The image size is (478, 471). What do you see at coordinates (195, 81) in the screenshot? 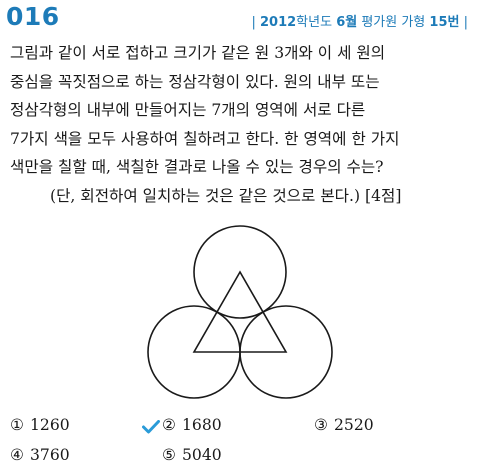
I see `problem-line: 중심을 꼭짓점으로 하는 정삼각형이 있다. 원의 내부 또는` at bounding box center [195, 81].